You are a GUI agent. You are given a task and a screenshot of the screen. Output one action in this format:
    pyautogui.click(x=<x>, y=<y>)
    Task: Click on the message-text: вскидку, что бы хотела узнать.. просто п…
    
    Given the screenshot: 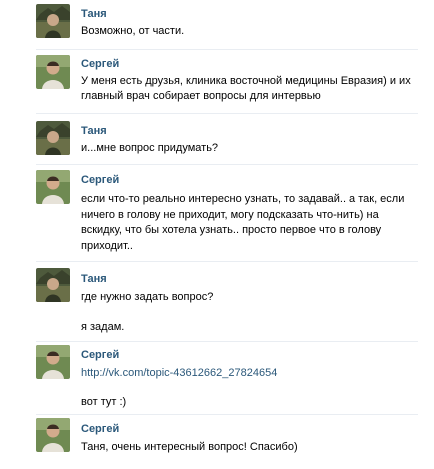 What is the action you would take?
    pyautogui.click(x=231, y=230)
    